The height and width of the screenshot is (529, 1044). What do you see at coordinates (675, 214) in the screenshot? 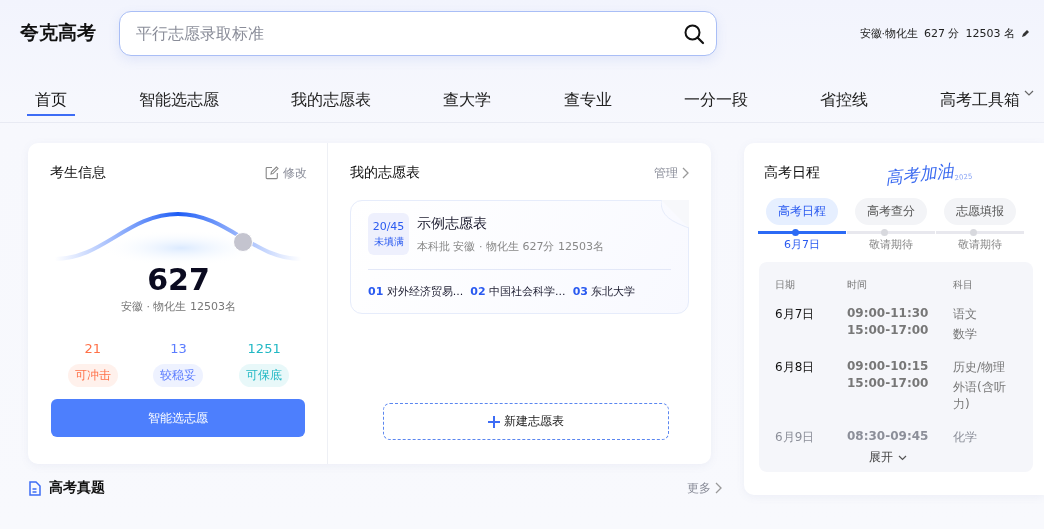
I see `page-fold-icon` at bounding box center [675, 214].